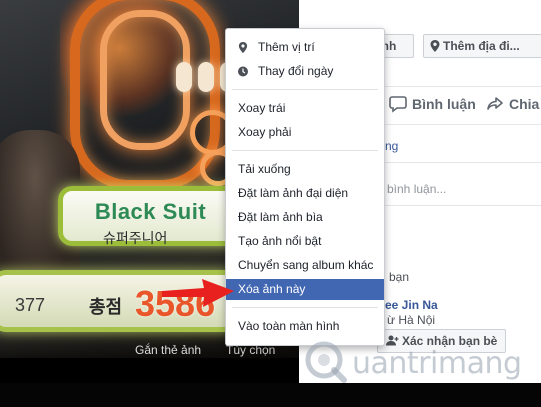 Image resolution: width=541 pixels, height=407 pixels. What do you see at coordinates (305, 289) in the screenshot?
I see `menu-item-delete-photo: Xóa ảnh này` at bounding box center [305, 289].